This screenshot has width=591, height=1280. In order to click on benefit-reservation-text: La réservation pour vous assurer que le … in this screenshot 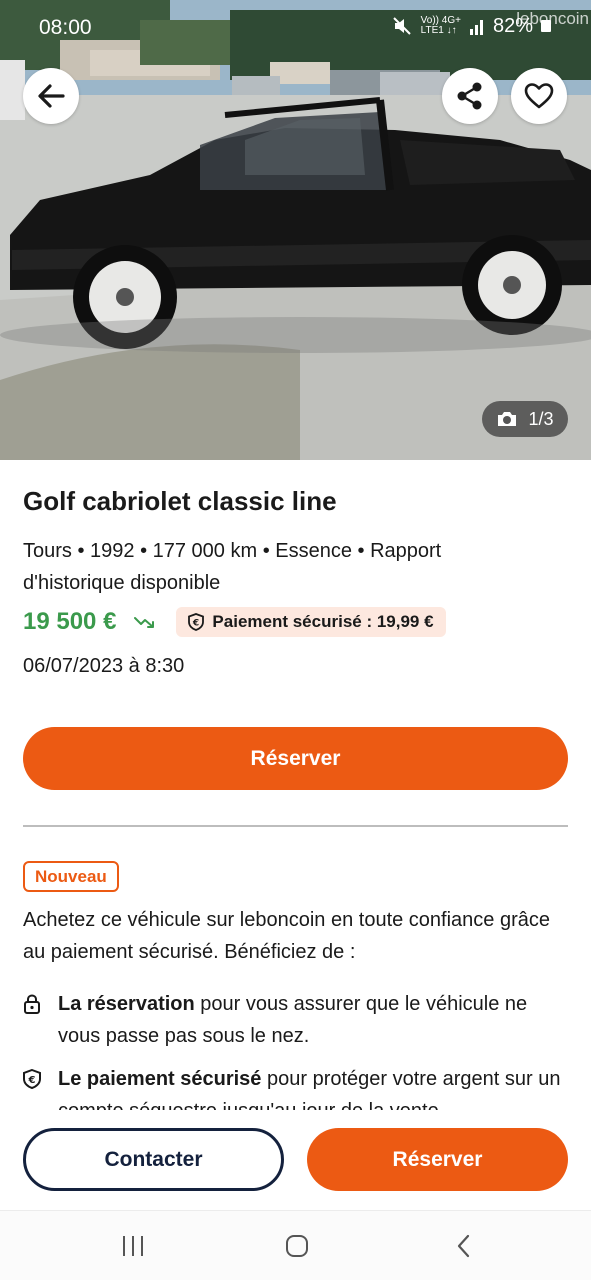, I will do `click(313, 1020)`.